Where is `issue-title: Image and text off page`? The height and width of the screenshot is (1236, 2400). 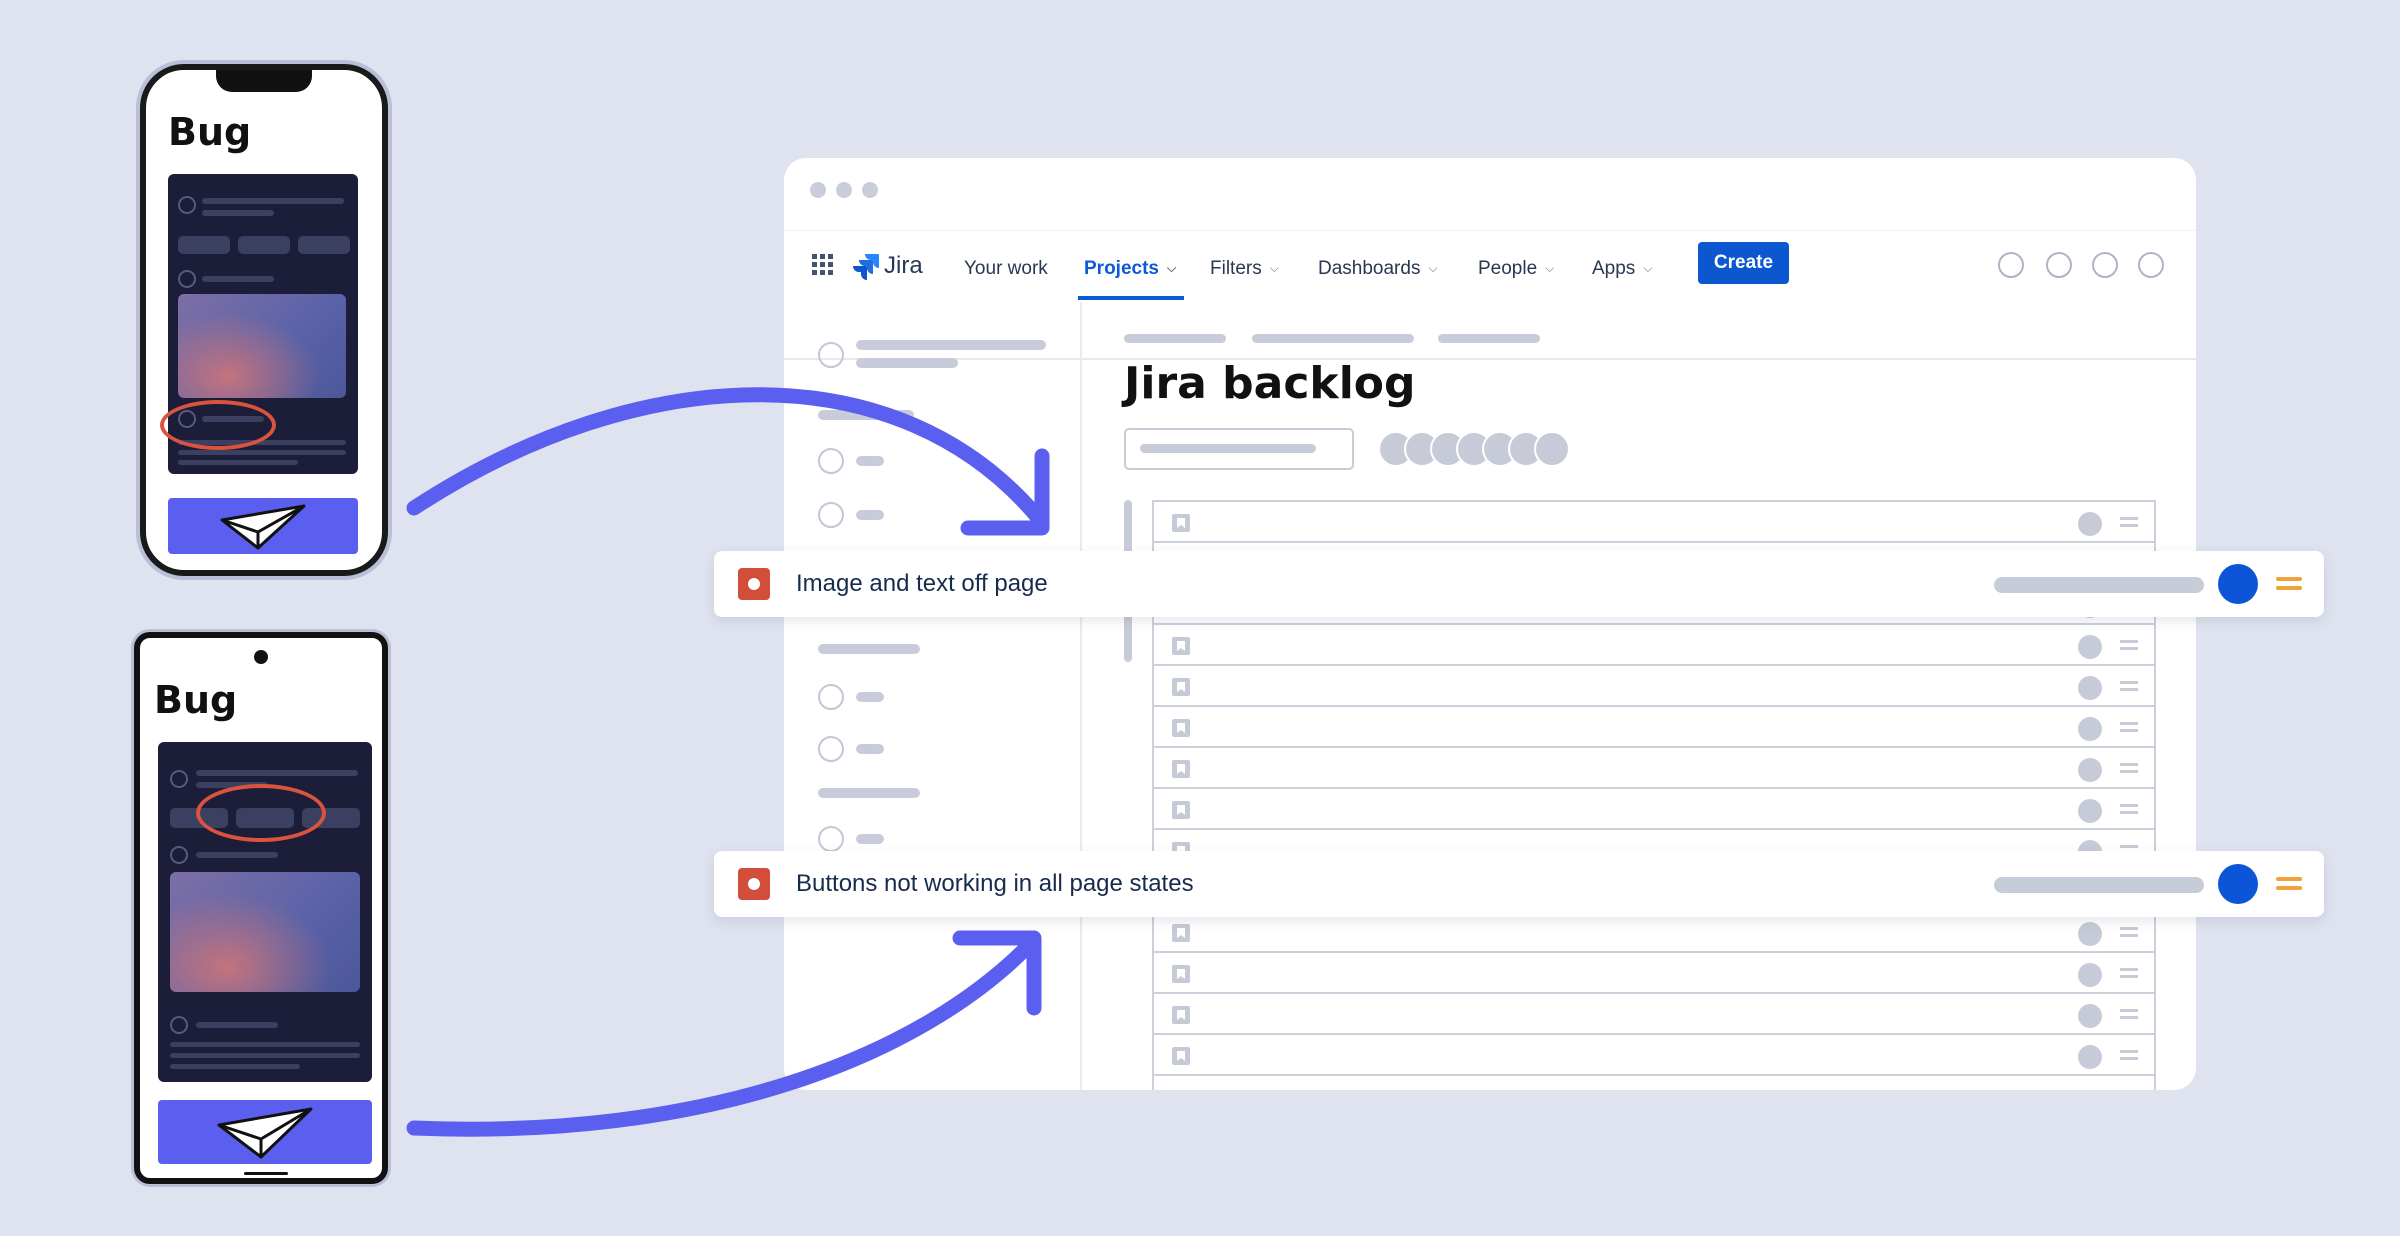 issue-title: Image and text off page is located at coordinates (922, 583).